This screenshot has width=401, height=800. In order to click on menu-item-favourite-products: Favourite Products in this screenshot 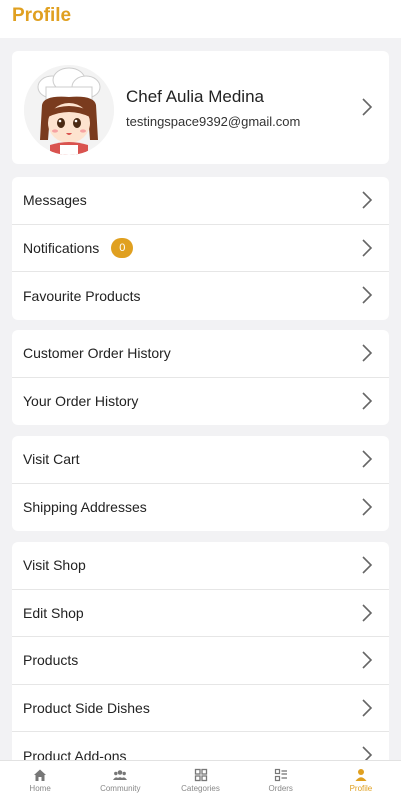, I will do `click(200, 296)`.